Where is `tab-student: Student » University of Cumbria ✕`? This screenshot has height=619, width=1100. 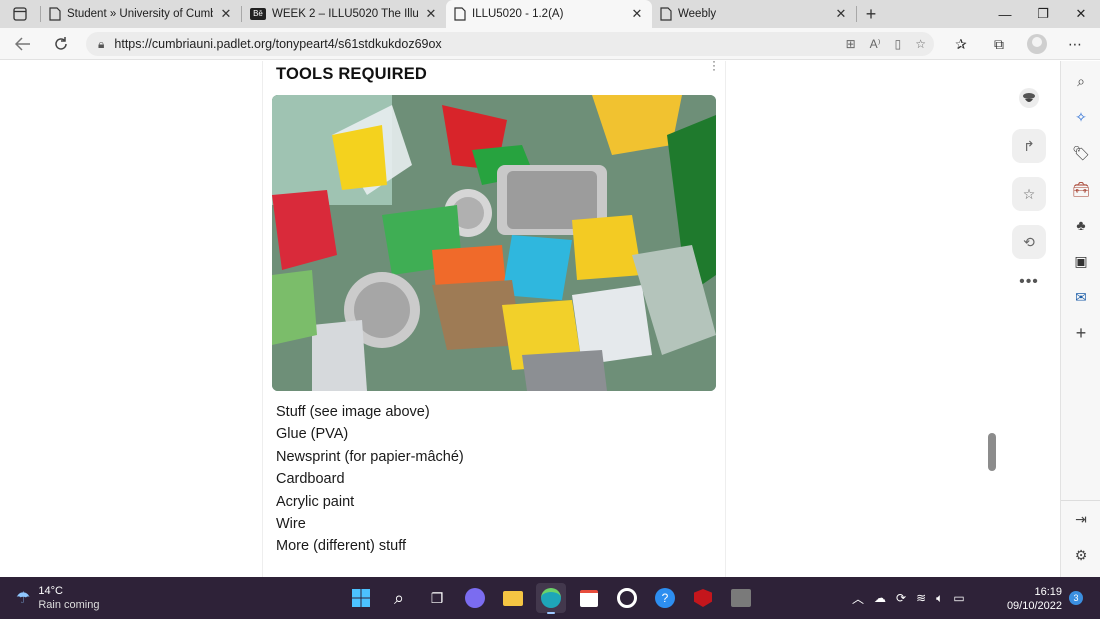 tab-student: Student » University of Cumbria ✕ is located at coordinates (141, 14).